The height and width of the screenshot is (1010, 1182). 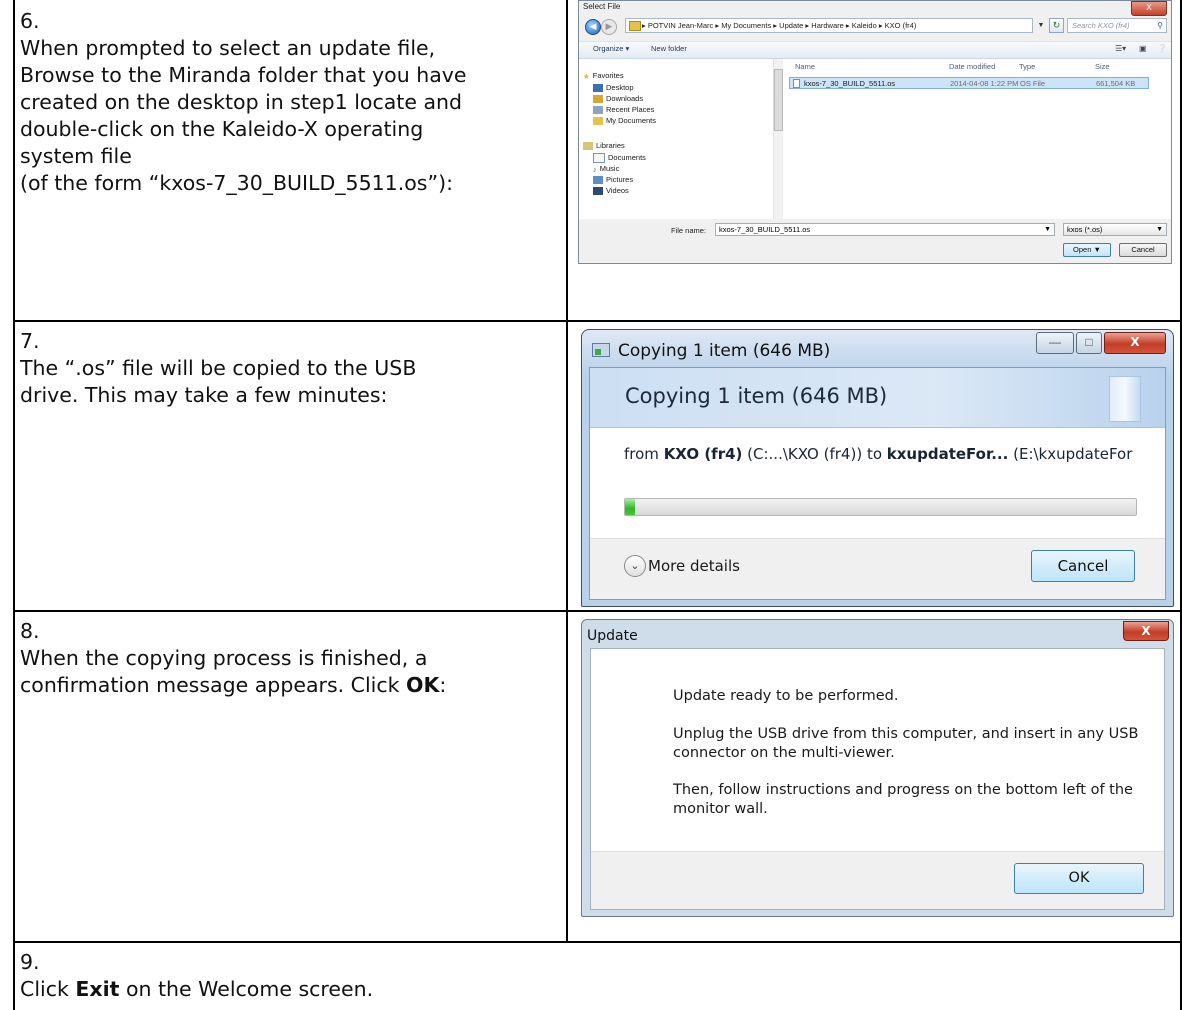 I want to click on exit-keyword: Exit, so click(x=97, y=989).